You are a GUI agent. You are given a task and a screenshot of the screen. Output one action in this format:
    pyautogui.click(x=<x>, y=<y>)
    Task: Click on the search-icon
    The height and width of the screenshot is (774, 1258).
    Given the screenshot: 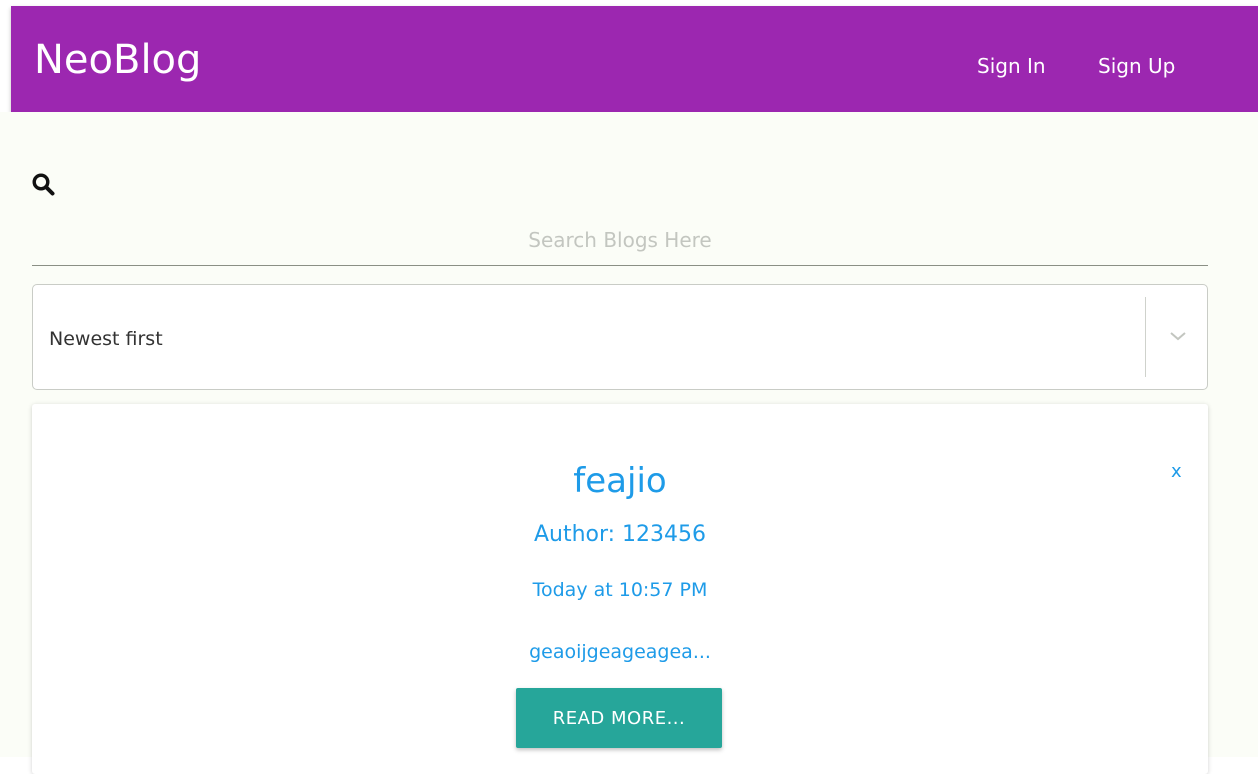 What is the action you would take?
    pyautogui.click(x=43, y=184)
    